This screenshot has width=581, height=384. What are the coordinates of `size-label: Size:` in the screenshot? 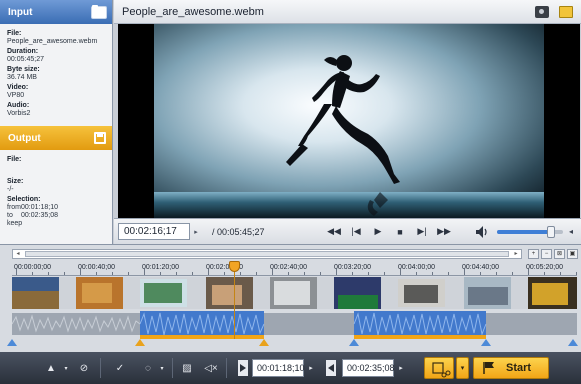 It's located at (15, 181).